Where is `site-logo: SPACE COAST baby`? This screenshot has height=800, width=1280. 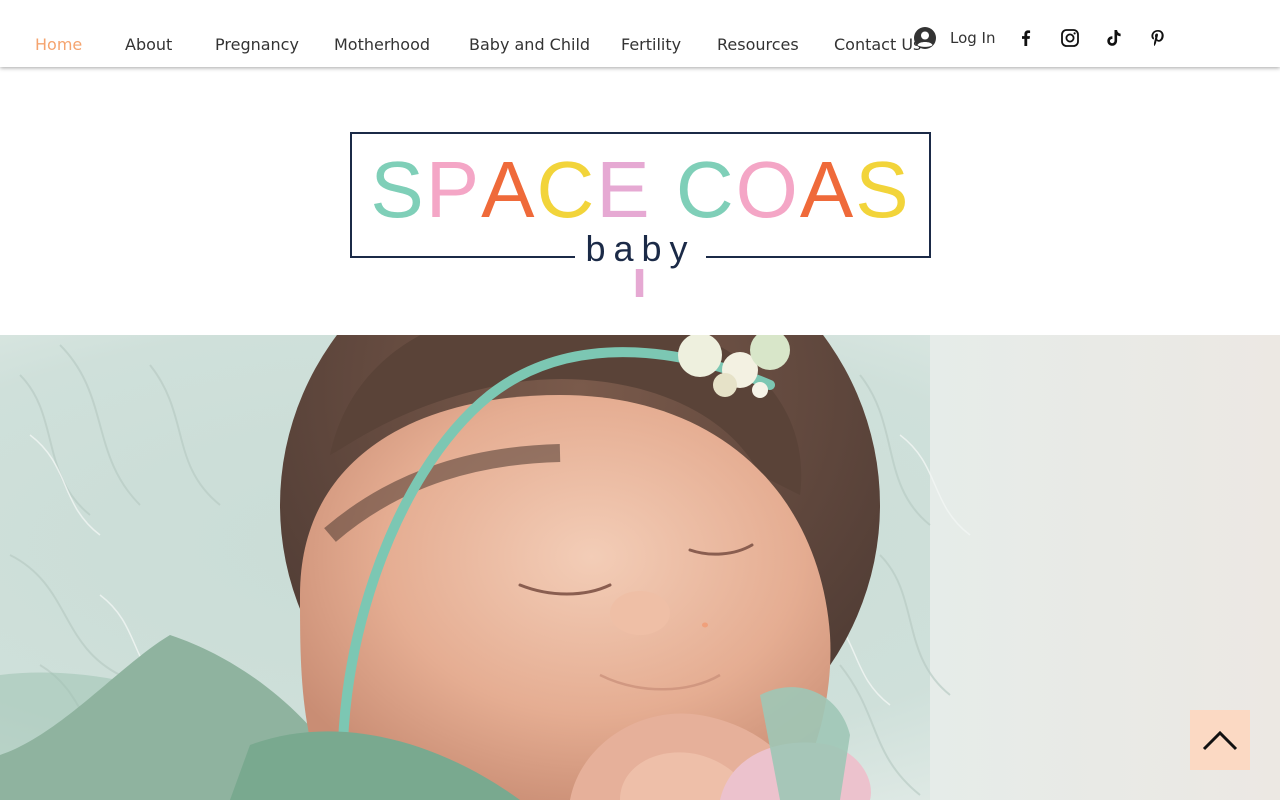
site-logo: SPACE COAST baby is located at coordinates (640, 221).